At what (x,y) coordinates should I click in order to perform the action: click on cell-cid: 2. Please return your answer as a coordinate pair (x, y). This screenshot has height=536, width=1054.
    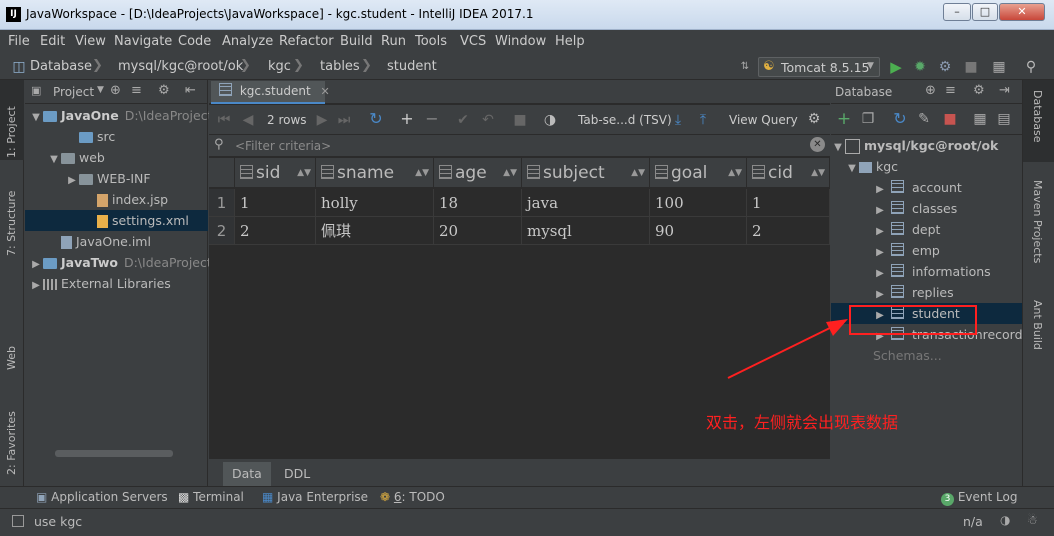
    Looking at the image, I should click on (788, 231).